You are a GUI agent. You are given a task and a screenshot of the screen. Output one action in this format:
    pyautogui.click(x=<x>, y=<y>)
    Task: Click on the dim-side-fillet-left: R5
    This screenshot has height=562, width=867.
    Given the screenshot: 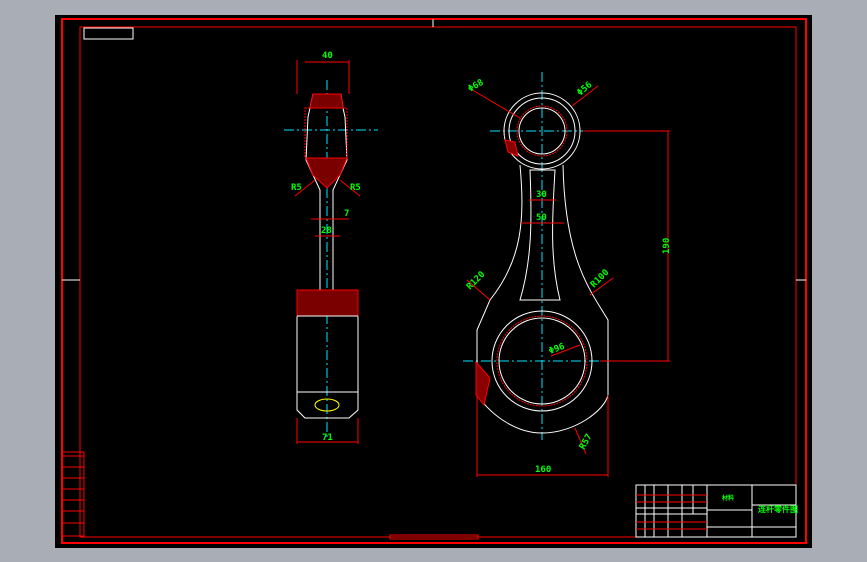 What is the action you would take?
    pyautogui.click(x=296, y=188)
    